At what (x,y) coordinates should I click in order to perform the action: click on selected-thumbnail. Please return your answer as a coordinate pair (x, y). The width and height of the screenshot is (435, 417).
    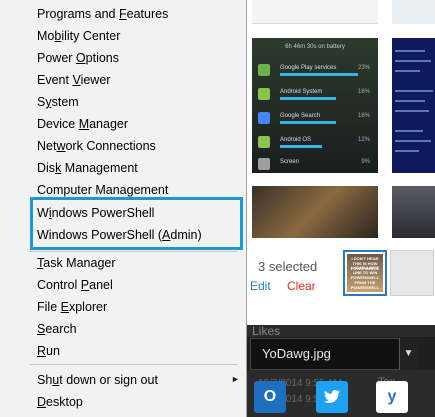
    Looking at the image, I should click on (412, 273).